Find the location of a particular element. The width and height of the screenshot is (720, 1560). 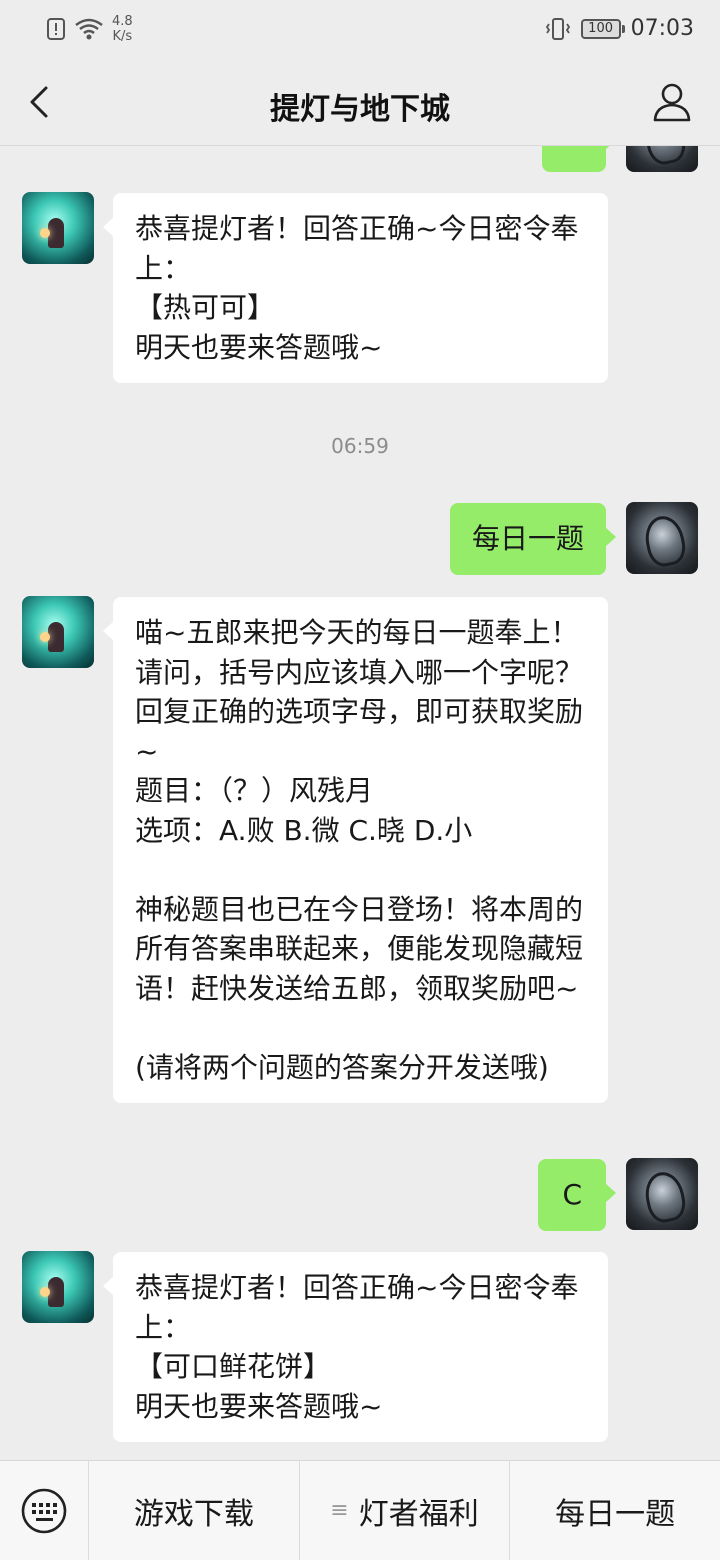

chat-bubble-out is located at coordinates (579, 159).